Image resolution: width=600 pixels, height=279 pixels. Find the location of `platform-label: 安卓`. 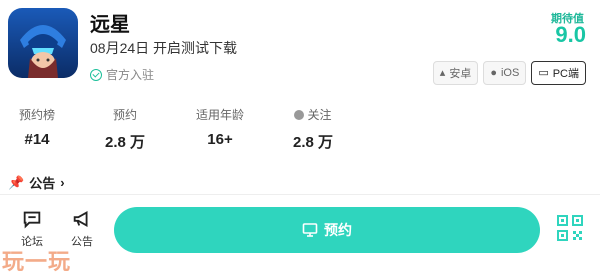

platform-label: 安卓 is located at coordinates (460, 74).